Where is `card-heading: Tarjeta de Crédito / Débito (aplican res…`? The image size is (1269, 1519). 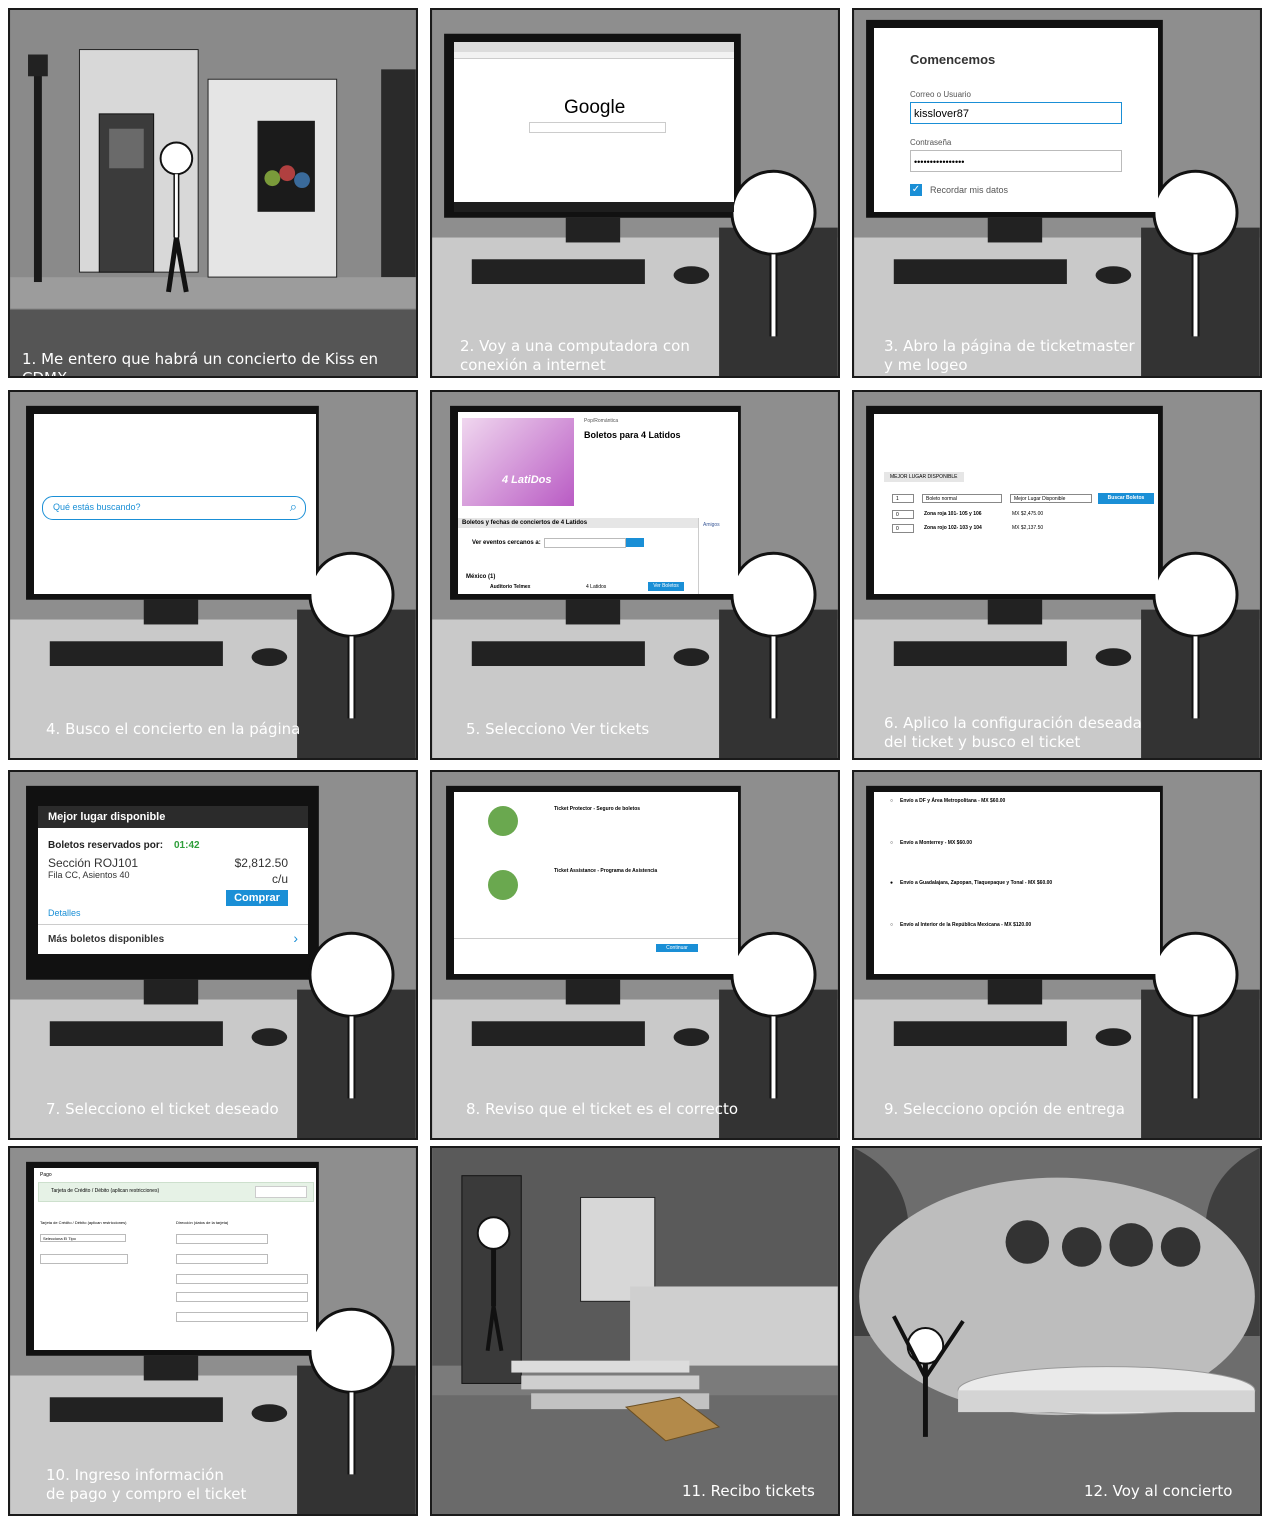
card-heading: Tarjeta de Crédito / Débito (aplican res… is located at coordinates (83, 1222).